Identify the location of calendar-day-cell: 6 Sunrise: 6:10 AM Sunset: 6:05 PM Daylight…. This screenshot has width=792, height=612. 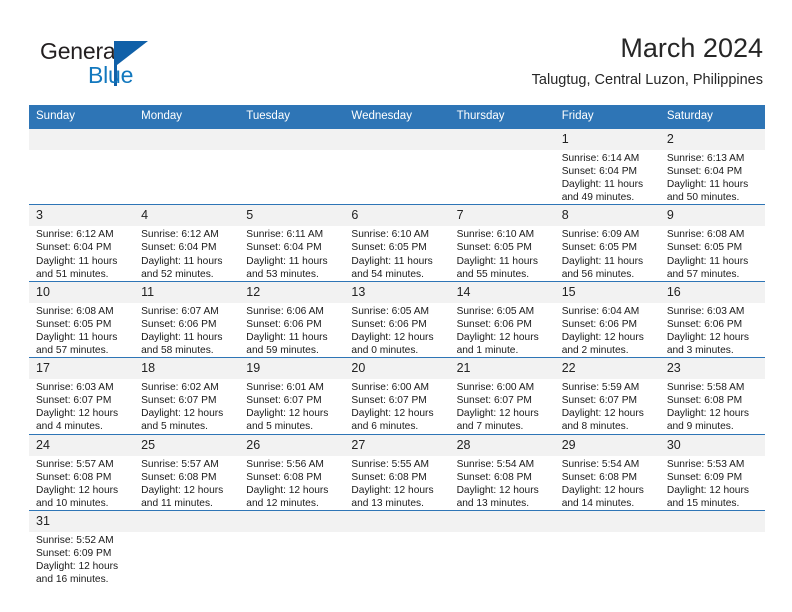
(397, 243).